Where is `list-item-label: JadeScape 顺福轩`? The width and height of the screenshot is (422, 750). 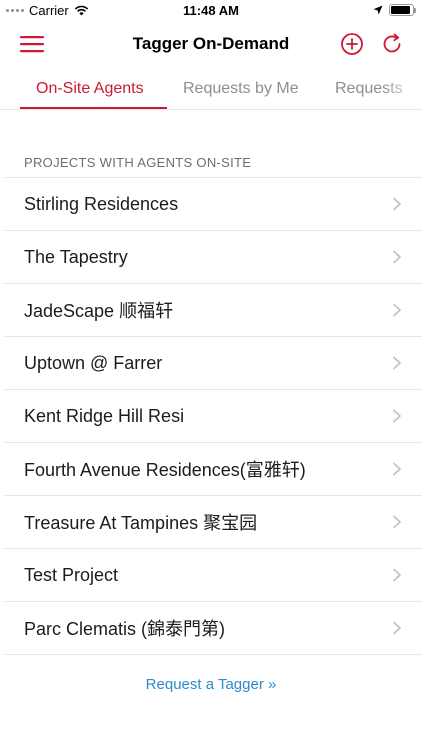
list-item-label: JadeScape 顺福轩 is located at coordinates (99, 311).